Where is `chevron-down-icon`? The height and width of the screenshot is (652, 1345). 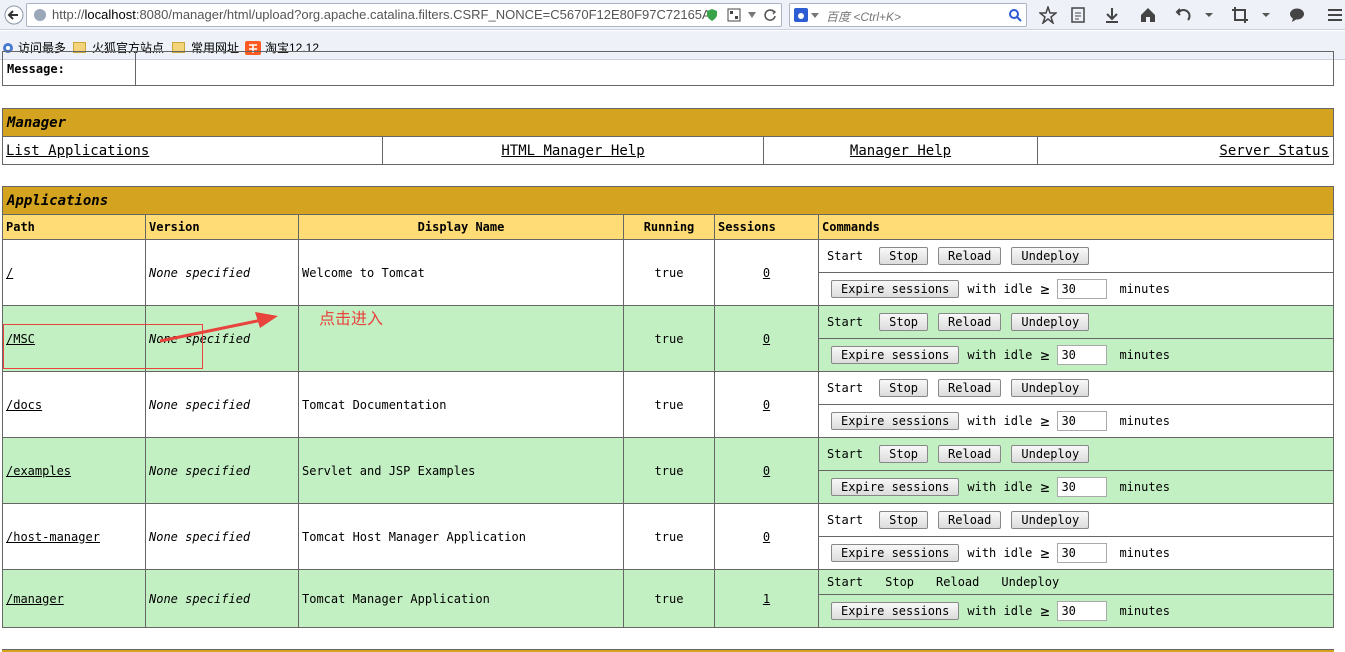 chevron-down-icon is located at coordinates (1266, 15).